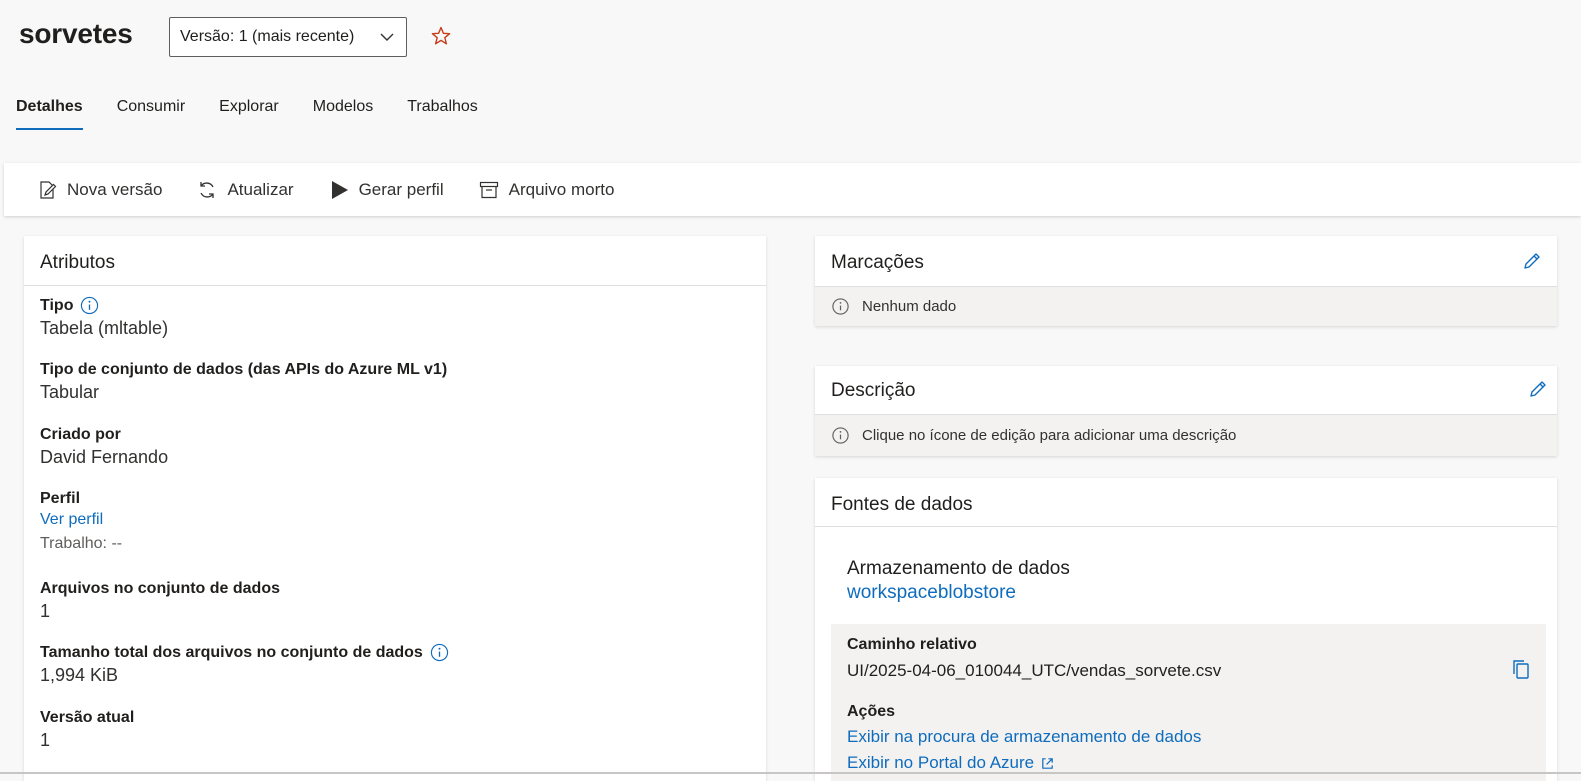  What do you see at coordinates (343, 114) in the screenshot?
I see `tab-modelos: Modelos` at bounding box center [343, 114].